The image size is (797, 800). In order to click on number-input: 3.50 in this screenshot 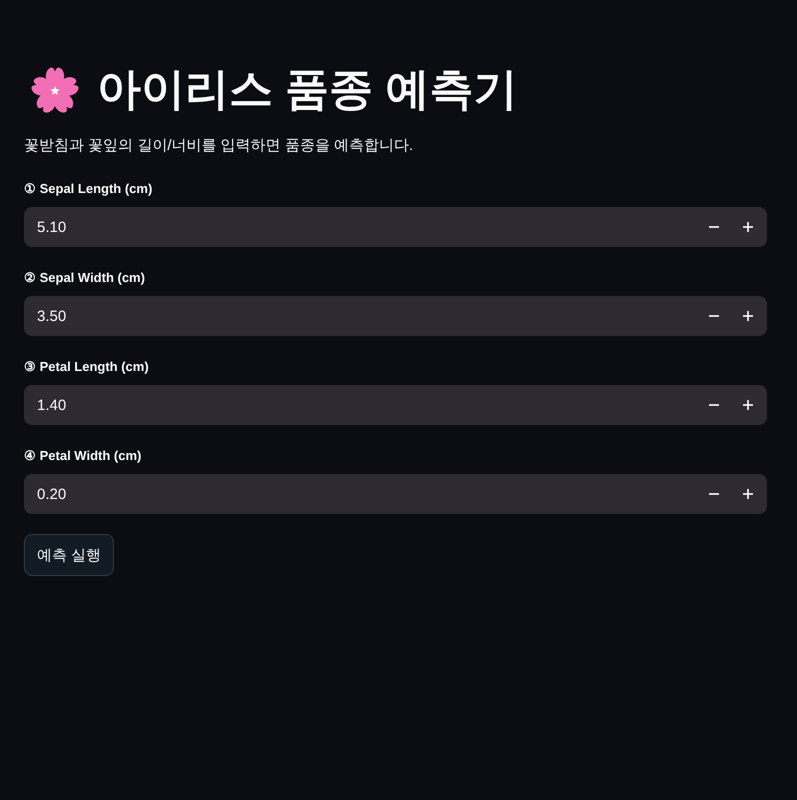, I will do `click(395, 316)`.